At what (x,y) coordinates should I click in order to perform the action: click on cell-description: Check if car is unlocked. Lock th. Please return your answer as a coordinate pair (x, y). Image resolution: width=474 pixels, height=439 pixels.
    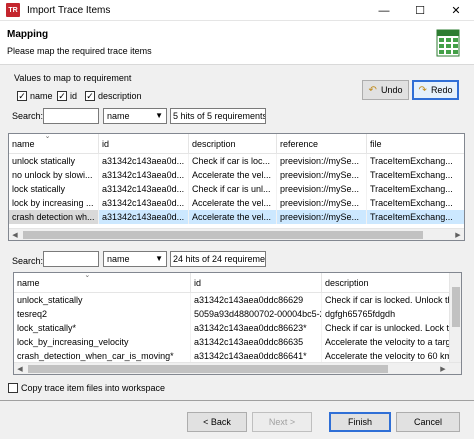
    Looking at the image, I should click on (386, 328).